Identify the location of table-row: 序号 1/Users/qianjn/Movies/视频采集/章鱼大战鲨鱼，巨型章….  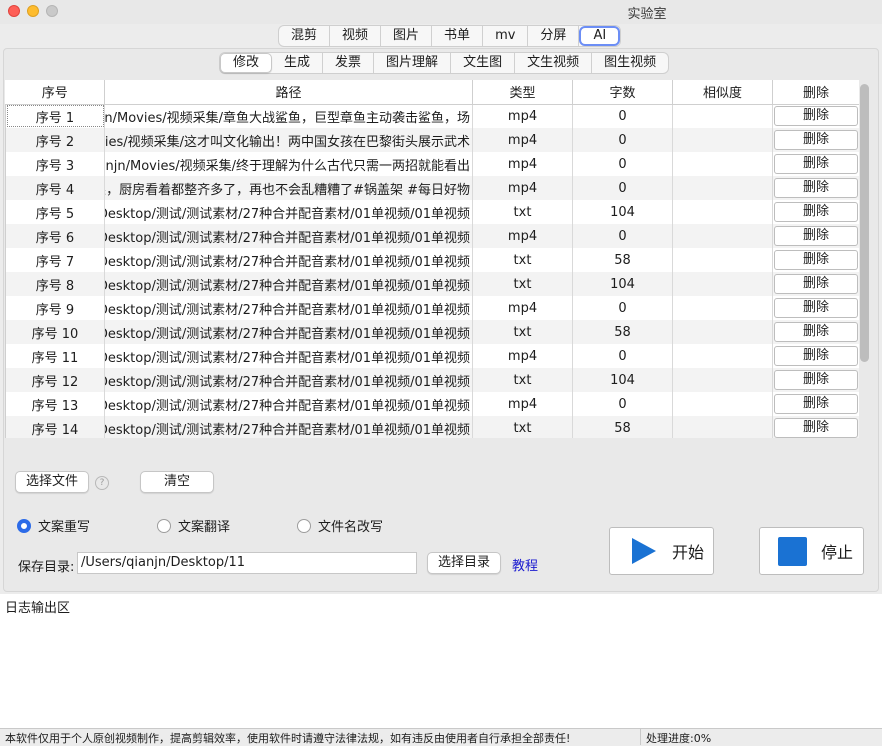
(432, 116).